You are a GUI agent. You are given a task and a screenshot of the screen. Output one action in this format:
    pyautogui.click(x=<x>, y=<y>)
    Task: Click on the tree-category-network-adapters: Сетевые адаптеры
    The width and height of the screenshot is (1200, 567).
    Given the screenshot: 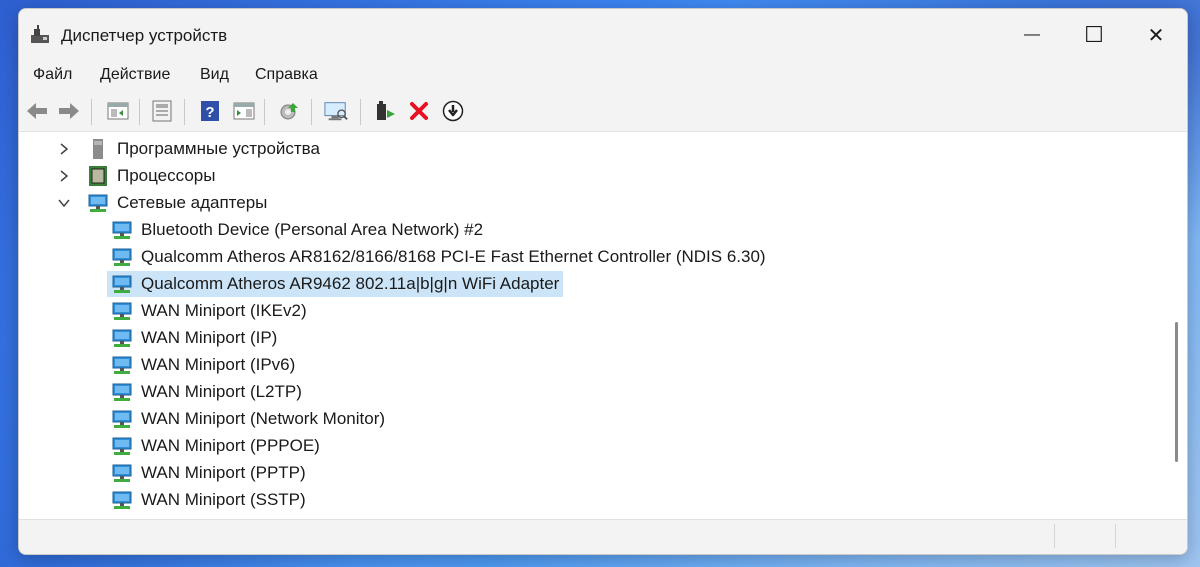 What is the action you would take?
    pyautogui.click(x=162, y=203)
    